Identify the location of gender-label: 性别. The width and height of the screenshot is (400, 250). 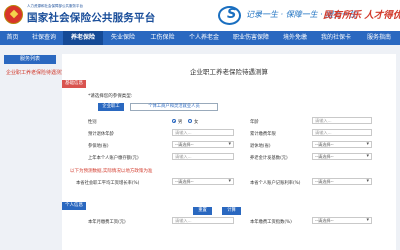
(92, 122).